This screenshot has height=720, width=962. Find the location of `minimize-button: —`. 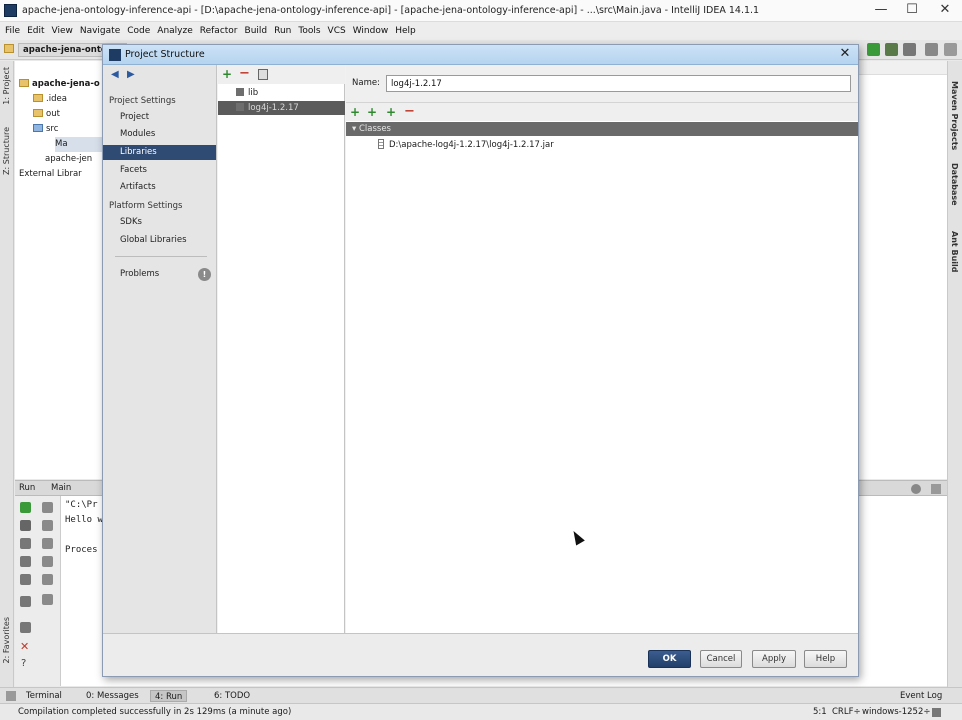

minimize-button: — is located at coordinates (881, 11).